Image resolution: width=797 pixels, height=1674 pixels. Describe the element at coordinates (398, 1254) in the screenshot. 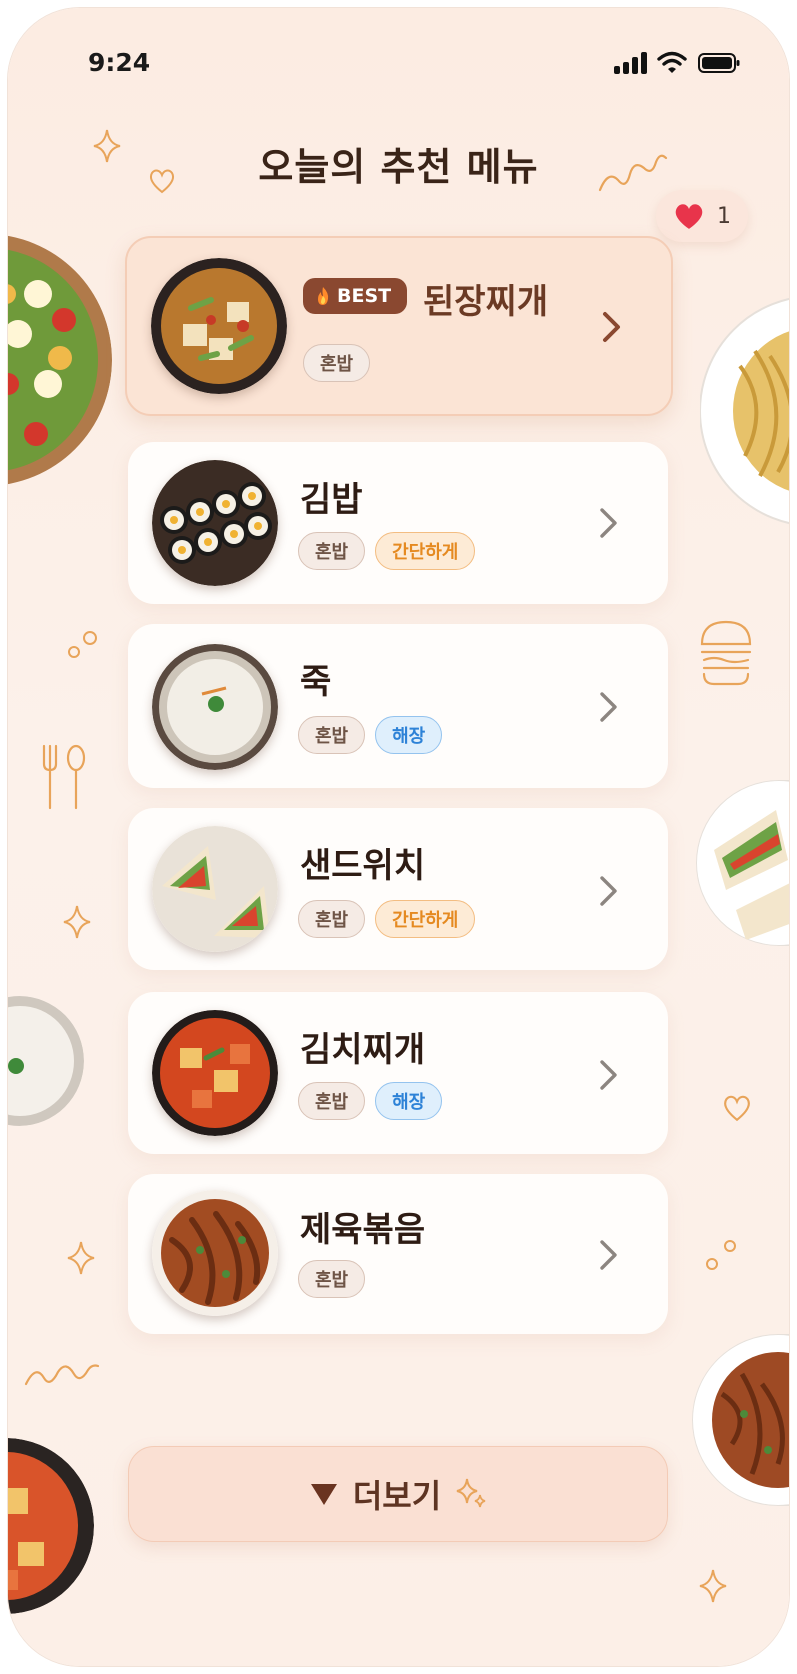

I see `menu-card-jeyuk-bokkeum: 제육볶음 혼밥` at that location.